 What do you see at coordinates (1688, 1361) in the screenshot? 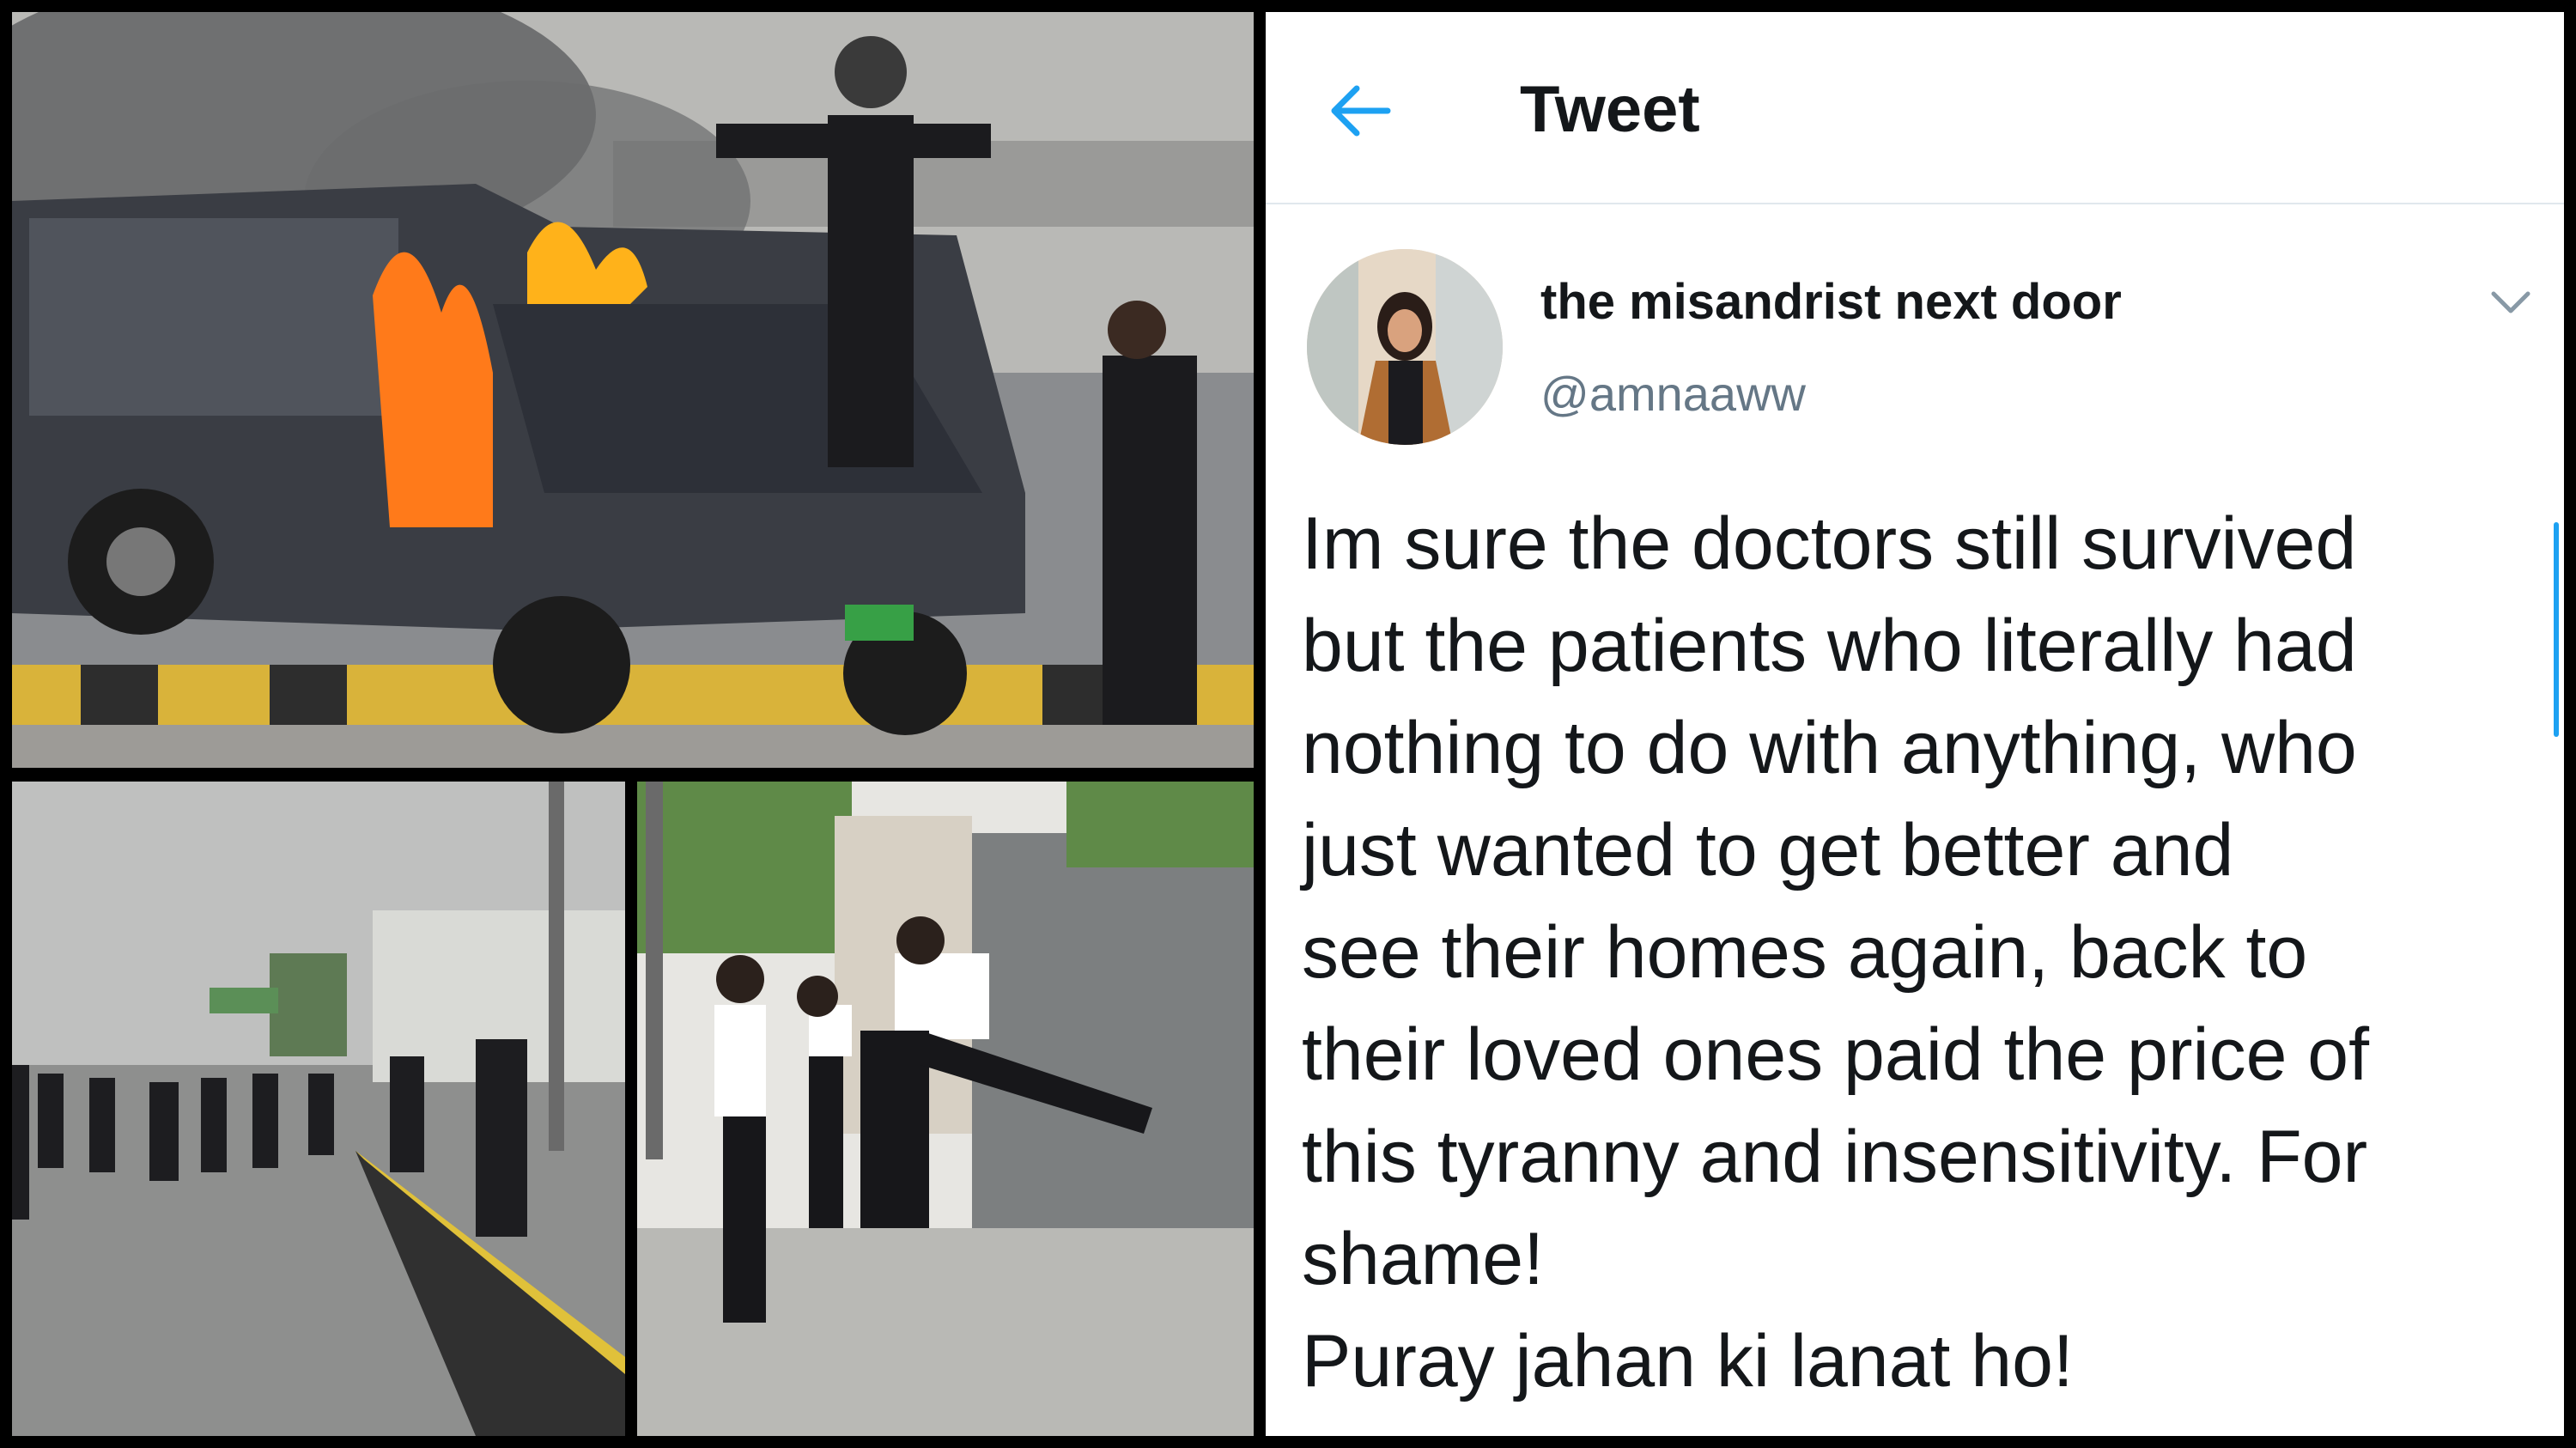
I see `tweet-text-line: Puray jahan ki lanat ho!` at bounding box center [1688, 1361].